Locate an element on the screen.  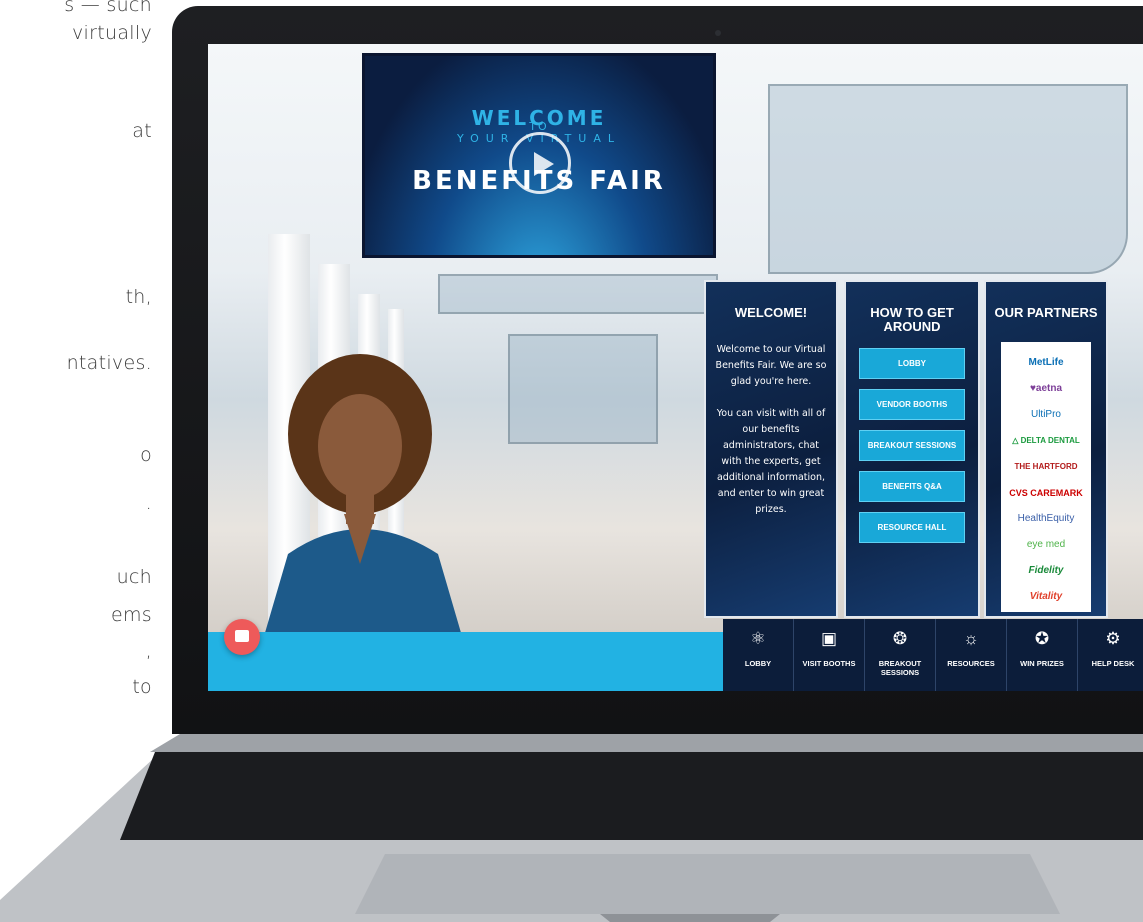
nav-panel-title: HOW TO GET AROUND is located at coordinates (912, 319).